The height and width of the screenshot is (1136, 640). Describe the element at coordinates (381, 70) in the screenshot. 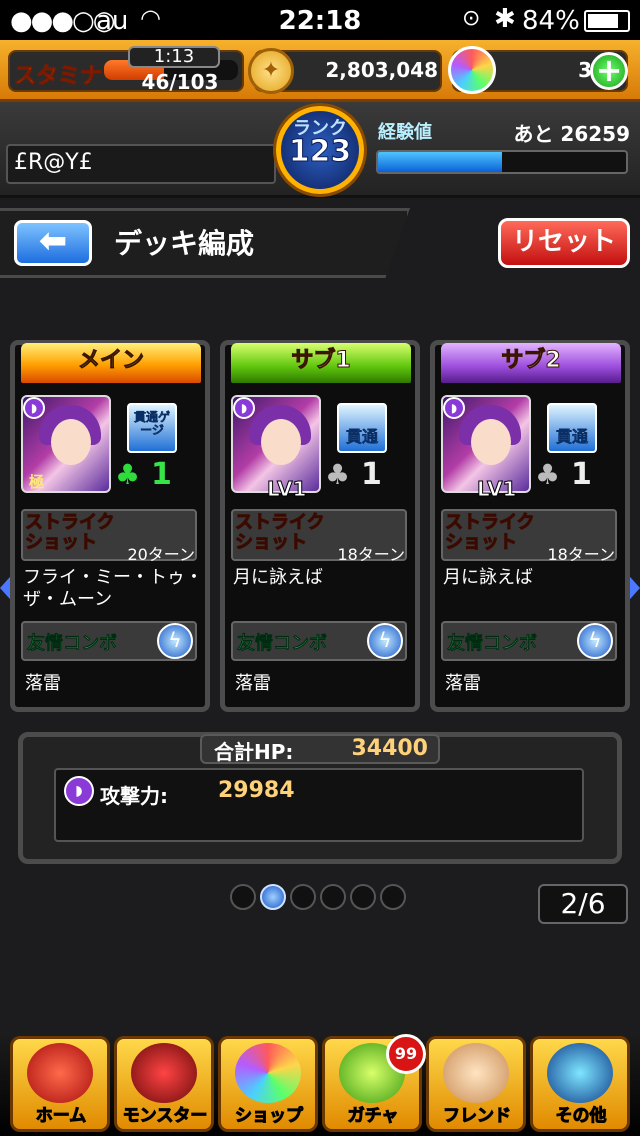

I see `gold-value: 2,803,048` at that location.